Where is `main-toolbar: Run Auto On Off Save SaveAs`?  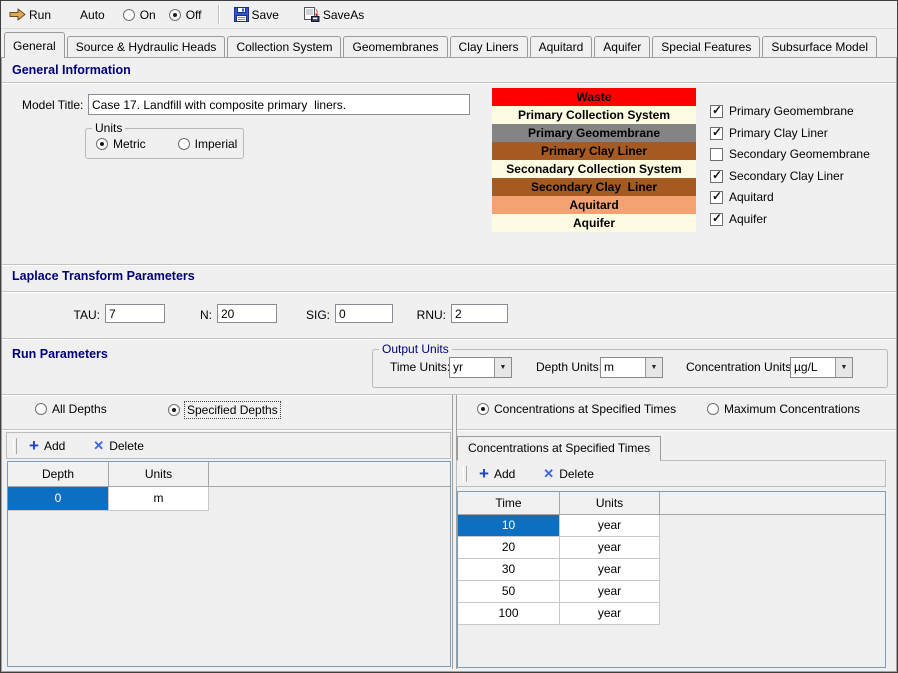 main-toolbar: Run Auto On Off Save SaveAs is located at coordinates (449, 15).